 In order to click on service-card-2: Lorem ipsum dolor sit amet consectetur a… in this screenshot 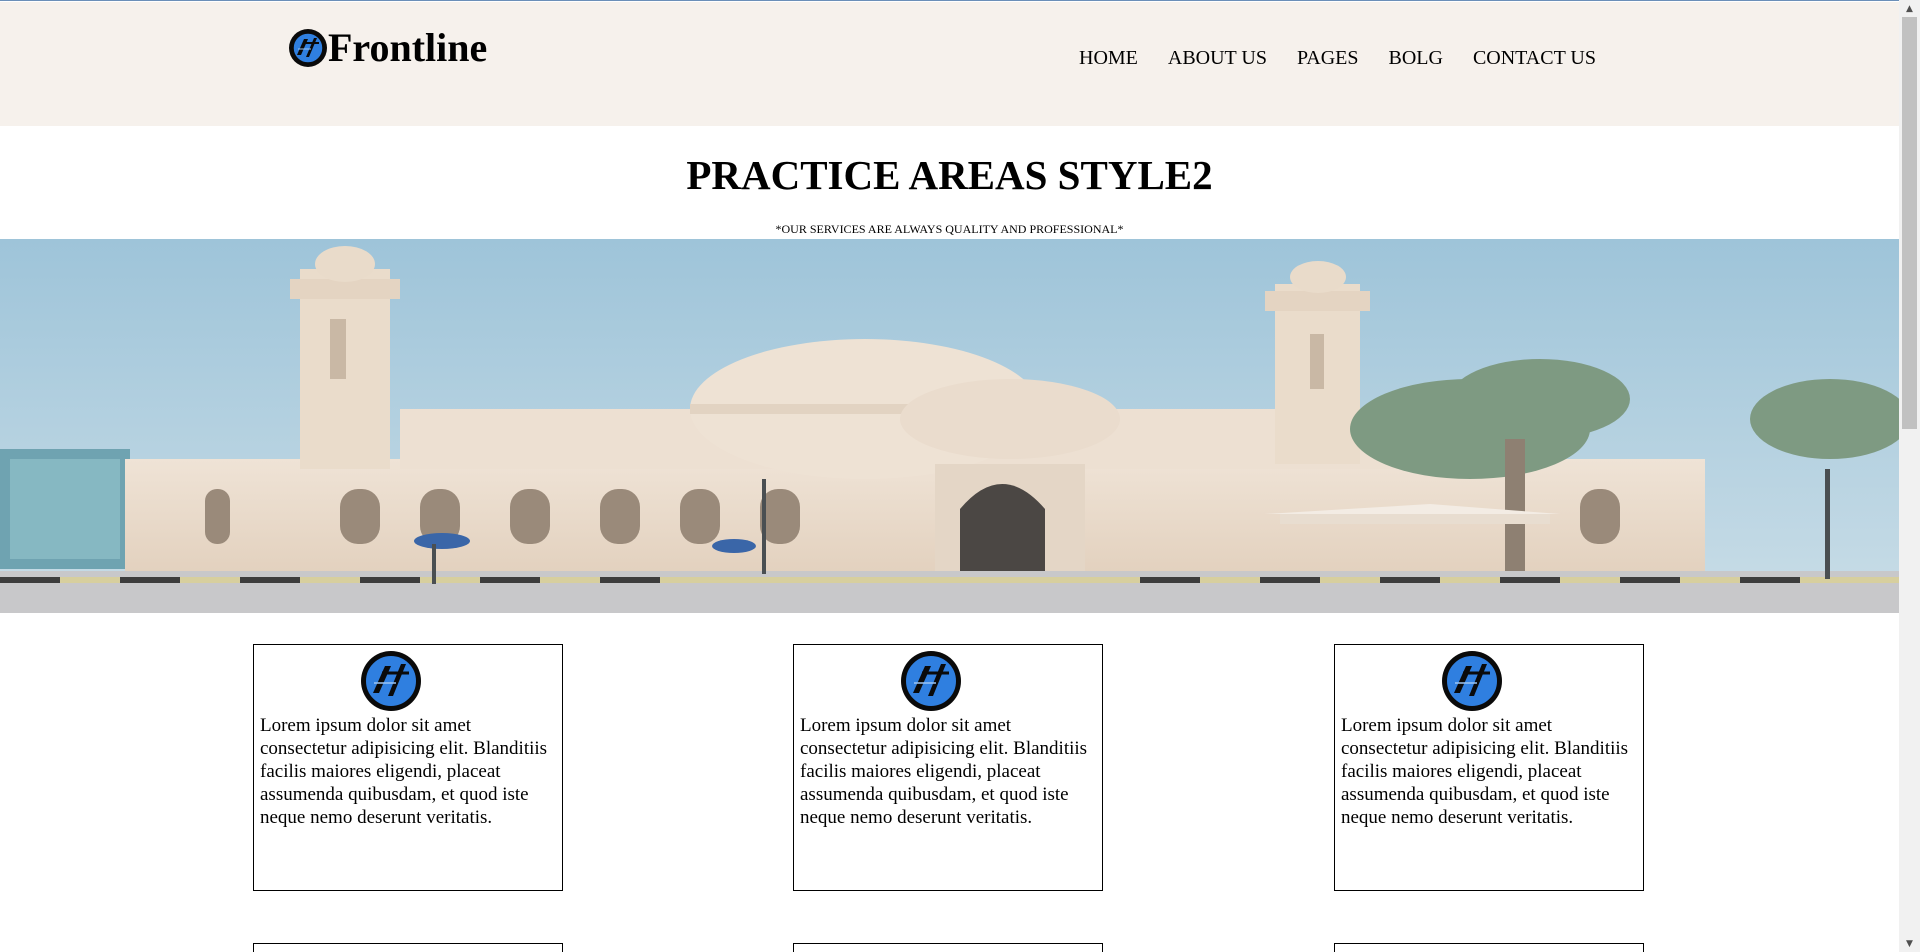, I will do `click(948, 767)`.